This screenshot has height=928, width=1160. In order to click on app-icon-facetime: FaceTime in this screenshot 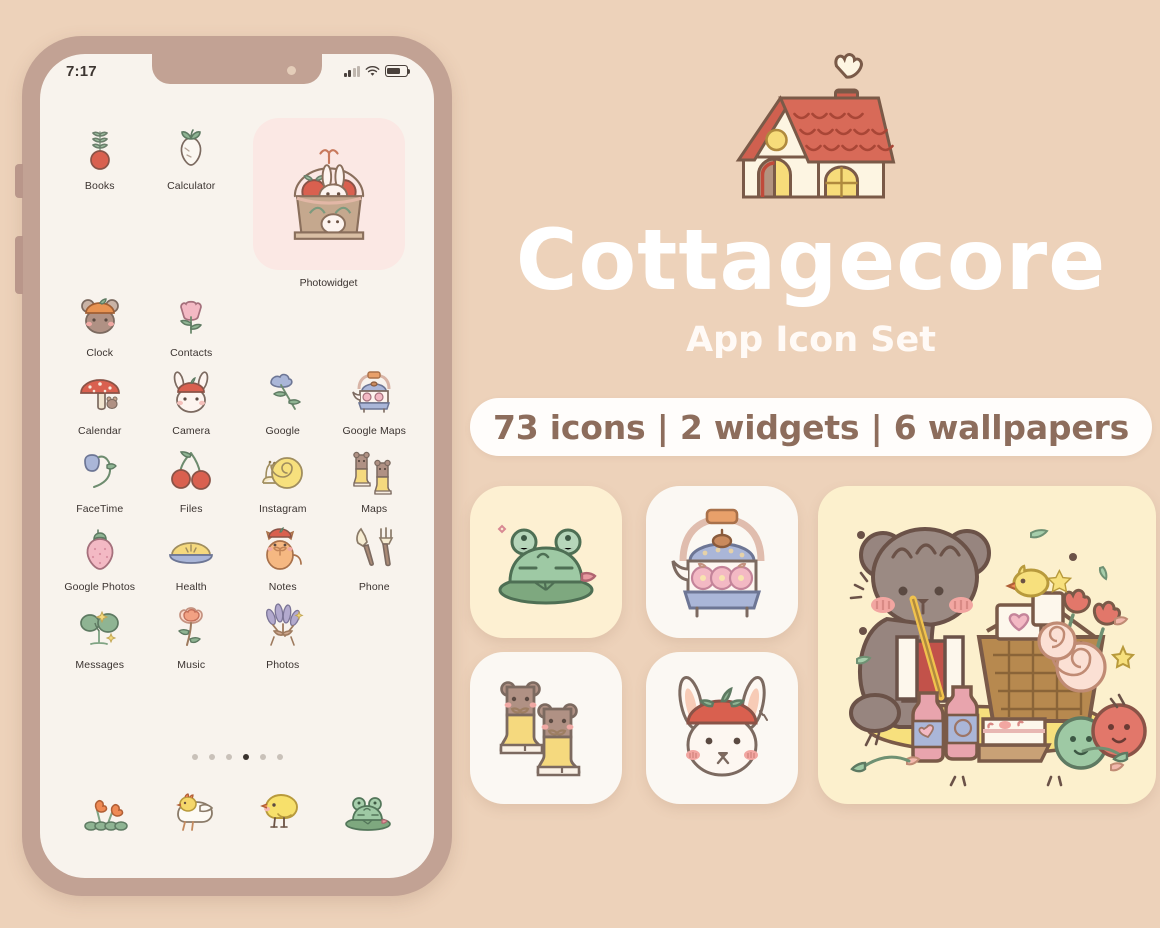, I will do `click(100, 476)`.